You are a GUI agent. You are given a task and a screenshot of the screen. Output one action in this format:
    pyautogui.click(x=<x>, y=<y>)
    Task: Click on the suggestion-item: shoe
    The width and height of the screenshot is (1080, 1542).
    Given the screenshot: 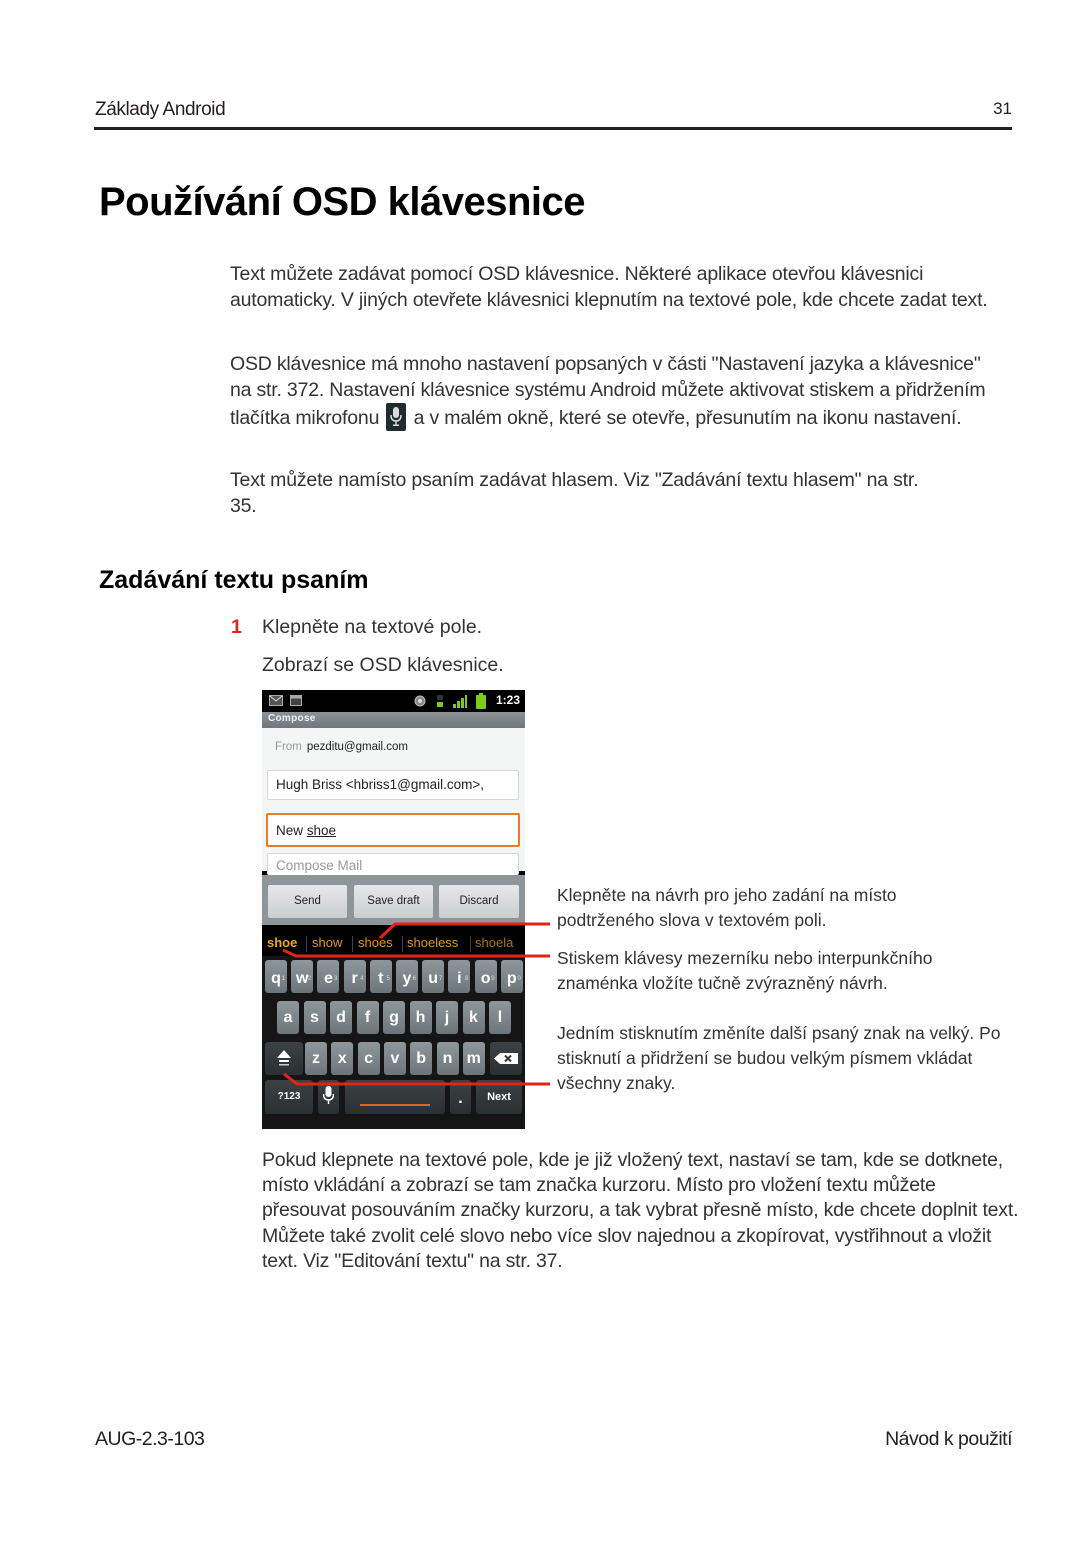 What is the action you would take?
    pyautogui.click(x=282, y=942)
    